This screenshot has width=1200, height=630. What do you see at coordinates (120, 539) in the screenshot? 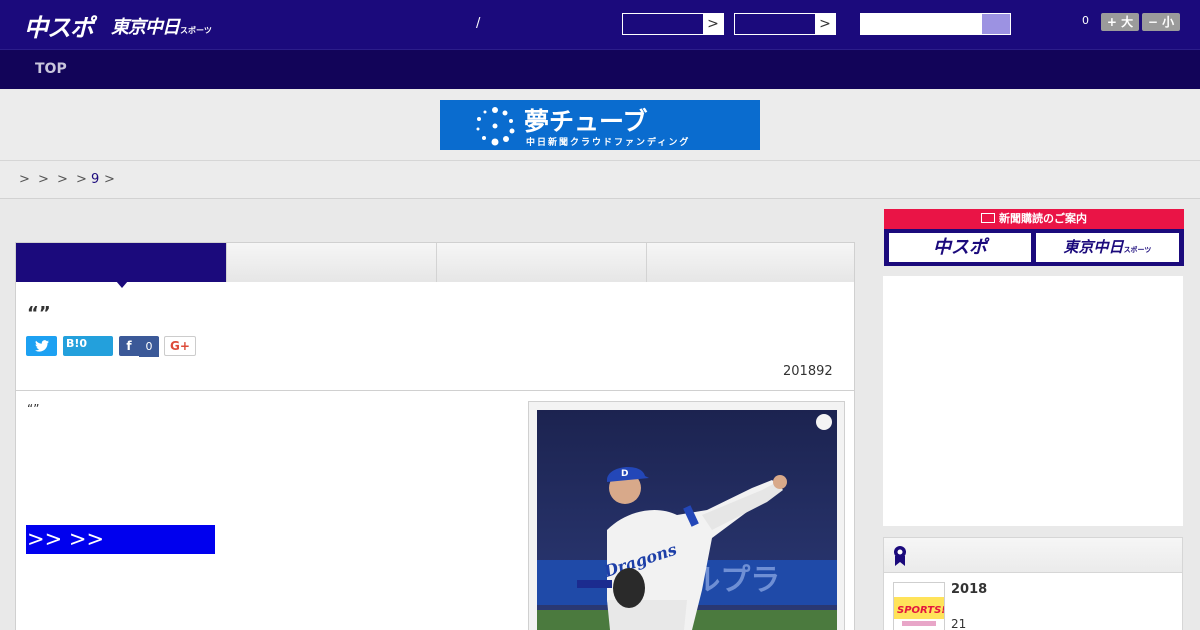
I see `related-article-link: >> >>` at bounding box center [120, 539].